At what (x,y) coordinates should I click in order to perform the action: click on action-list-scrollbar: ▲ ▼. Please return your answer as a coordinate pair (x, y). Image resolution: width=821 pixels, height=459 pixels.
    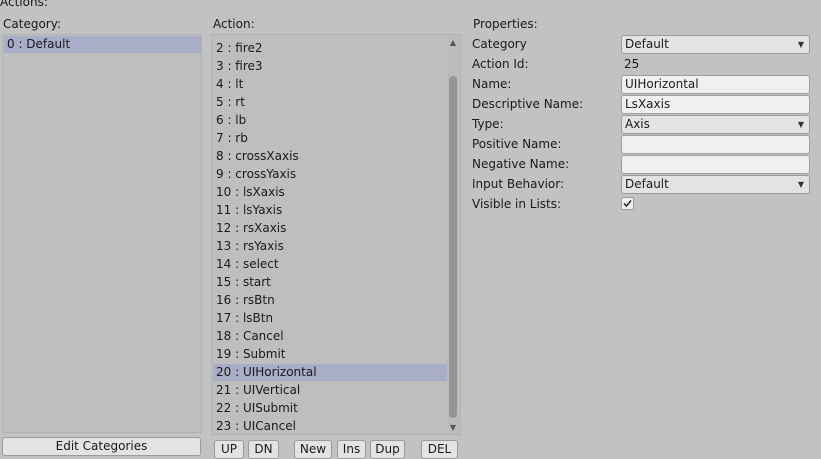
    Looking at the image, I should click on (453, 234).